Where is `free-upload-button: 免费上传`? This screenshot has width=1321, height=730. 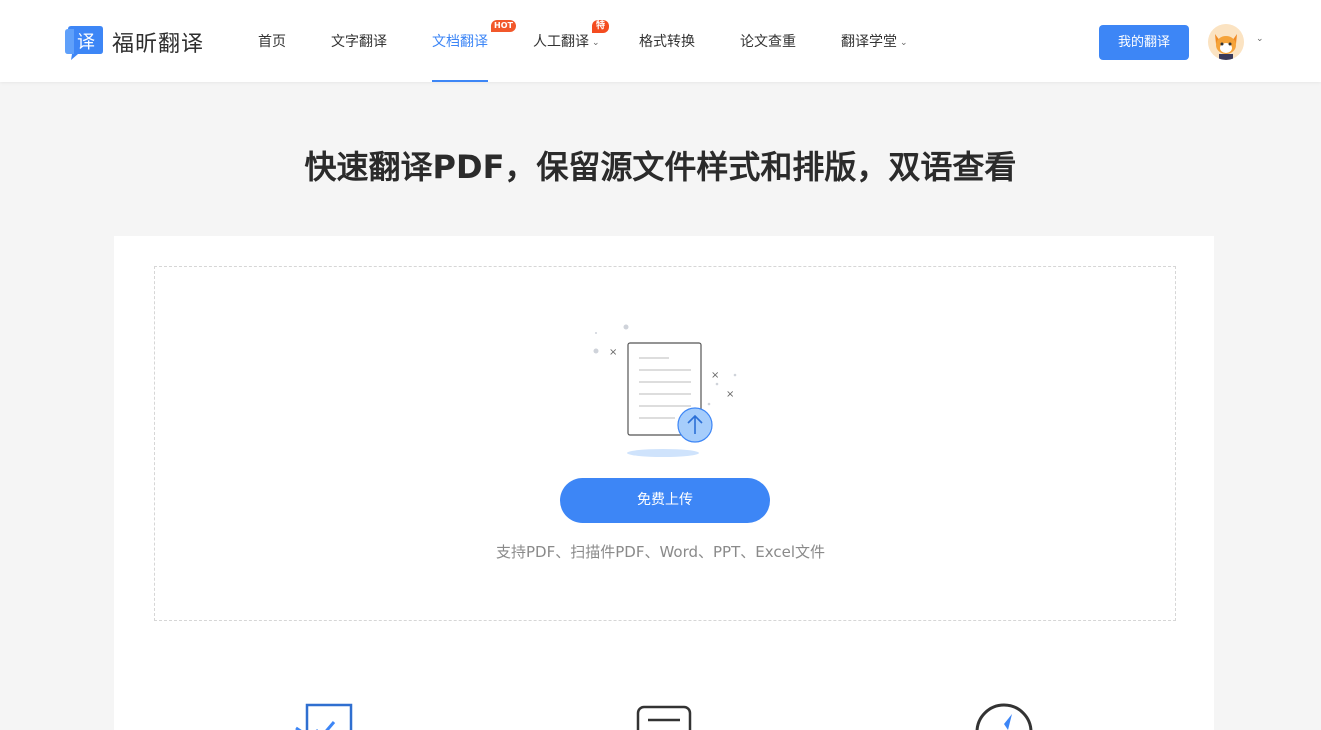 free-upload-button: 免费上传 is located at coordinates (665, 500).